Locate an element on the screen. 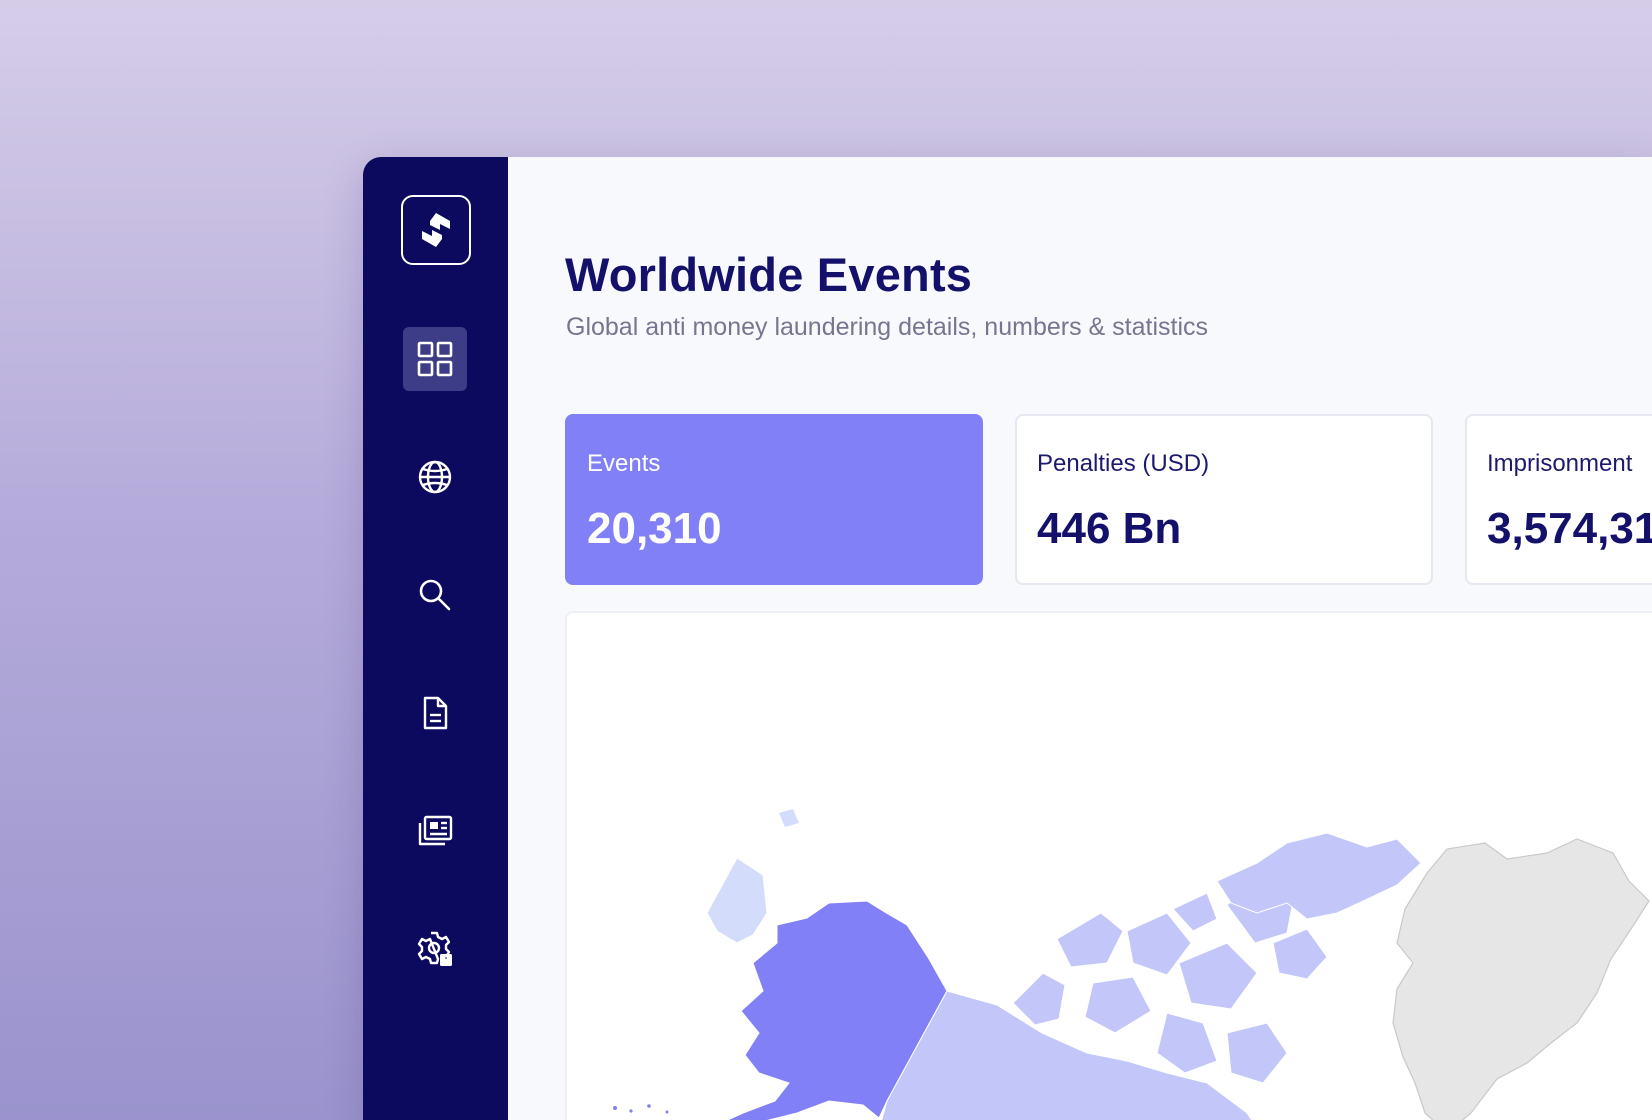  stat-label: Imprisonment is located at coordinates (1560, 463).